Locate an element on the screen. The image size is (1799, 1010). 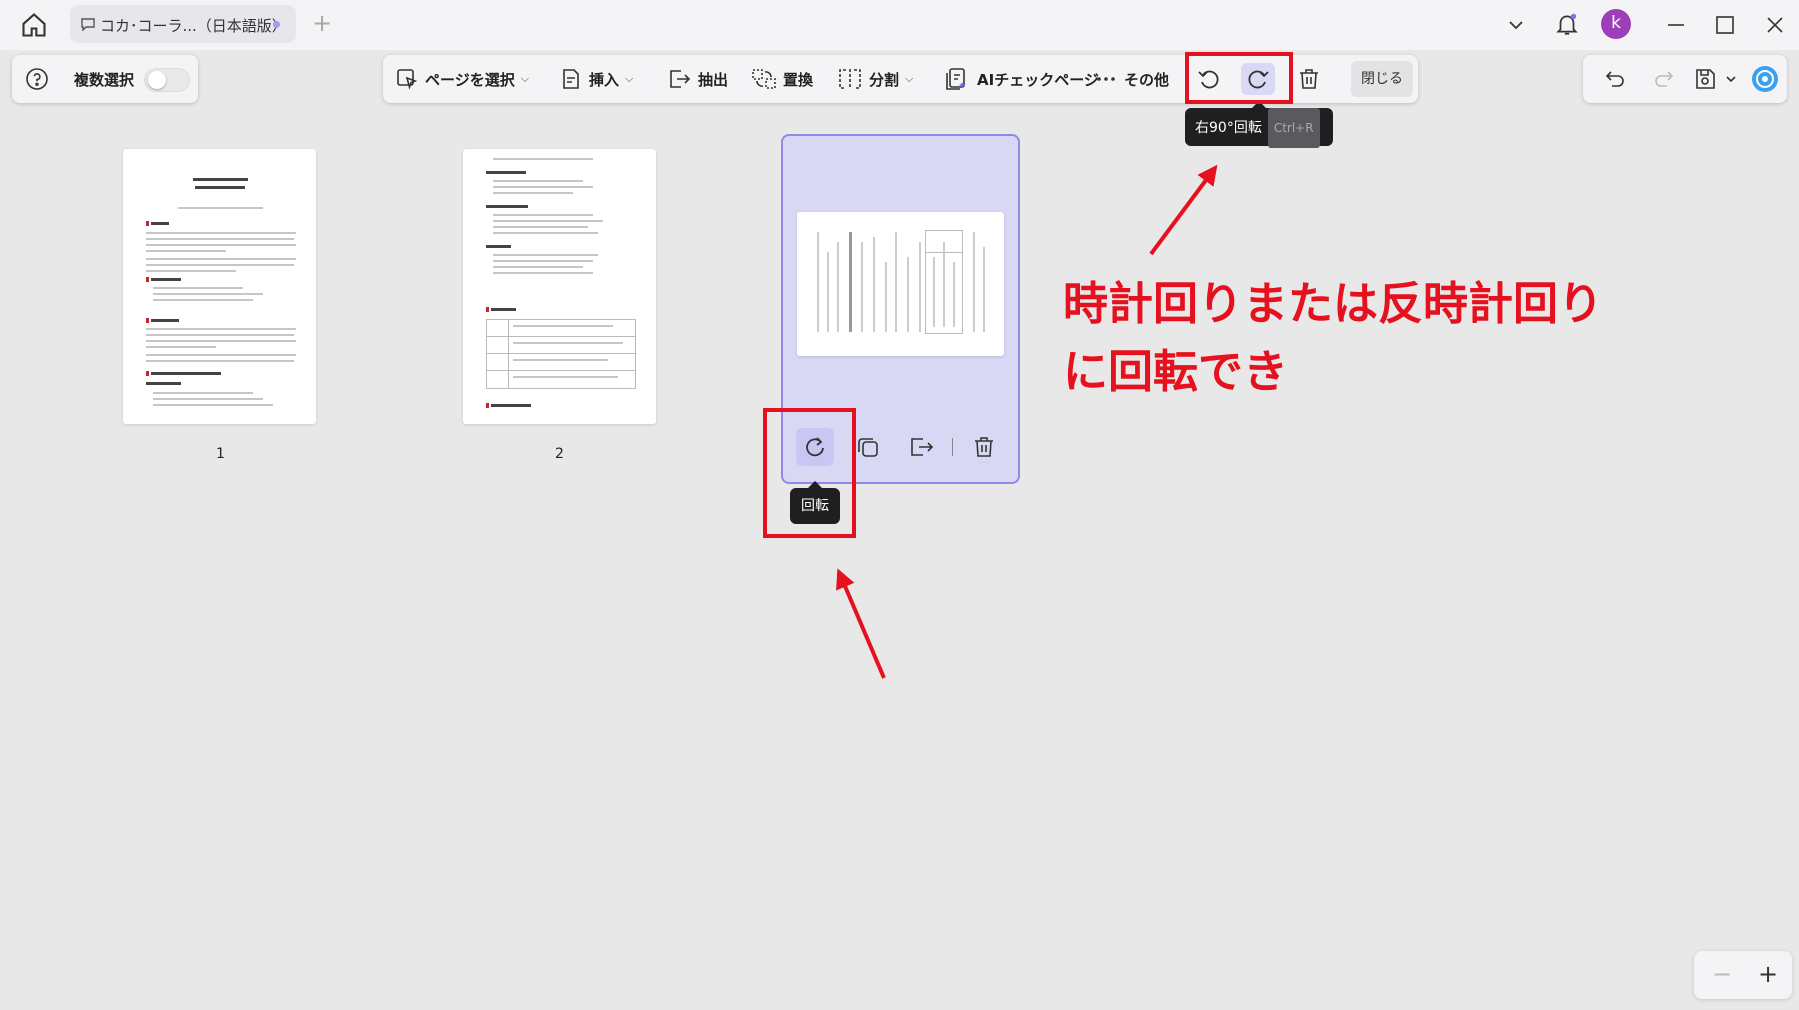
redo-icon is located at coordinates (1664, 79).